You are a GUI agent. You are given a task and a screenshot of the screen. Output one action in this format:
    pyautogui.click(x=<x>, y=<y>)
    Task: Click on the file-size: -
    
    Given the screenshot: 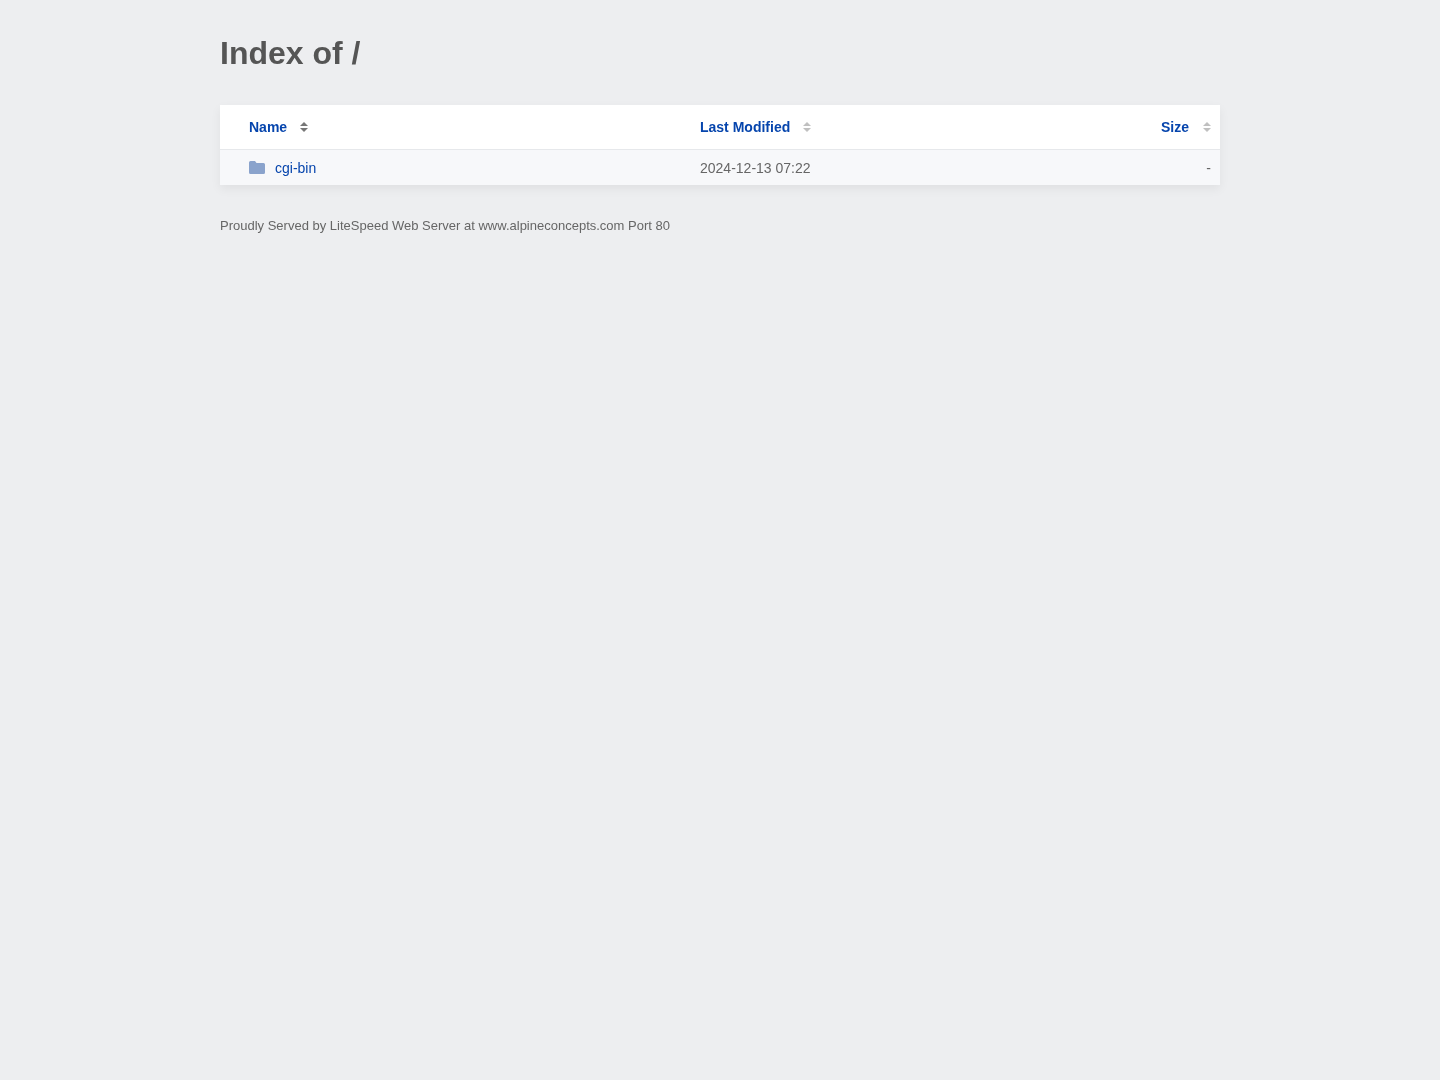 What is the action you would take?
    pyautogui.click(x=1208, y=167)
    